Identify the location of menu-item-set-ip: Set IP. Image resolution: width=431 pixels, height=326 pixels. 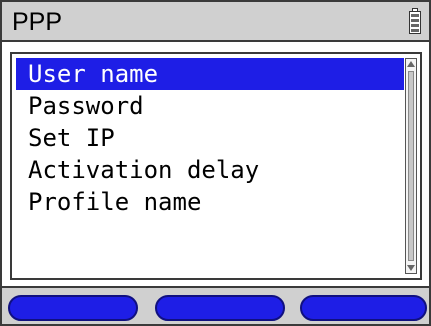
(210, 138).